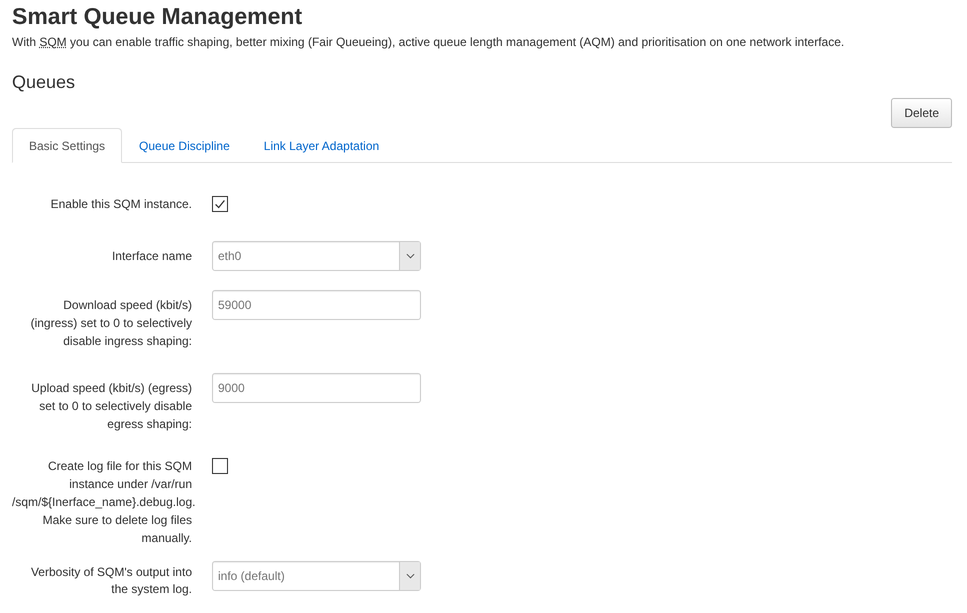 This screenshot has height=613, width=967. I want to click on select-field: info (default), so click(316, 576).